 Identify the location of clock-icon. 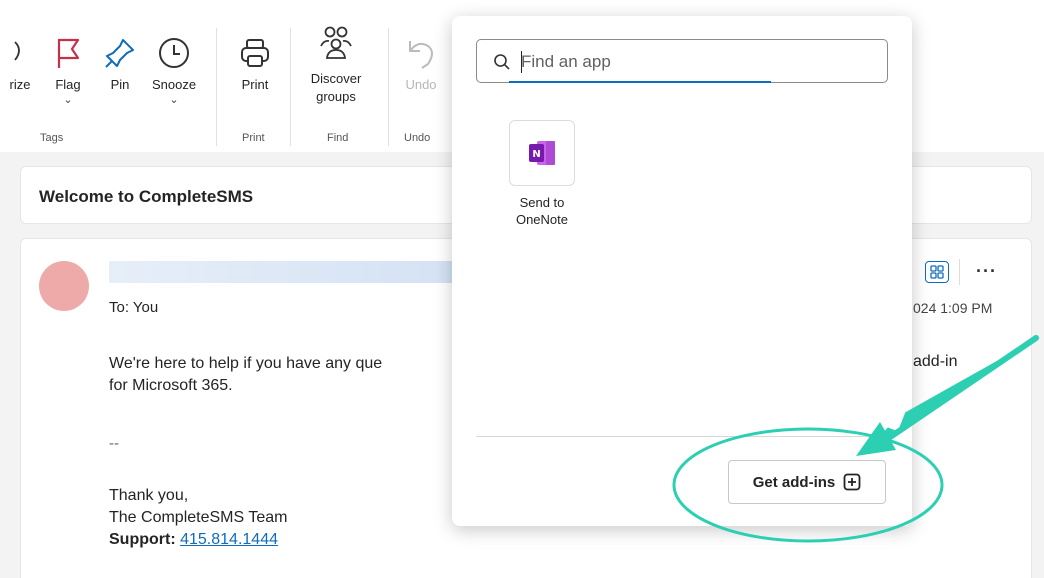
(174, 50).